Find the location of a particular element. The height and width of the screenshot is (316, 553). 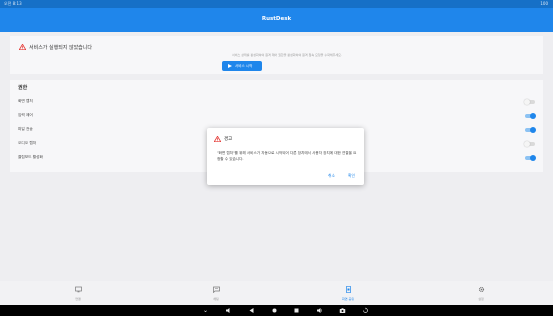

nav-item-chat: 채팅 is located at coordinates (216, 293).